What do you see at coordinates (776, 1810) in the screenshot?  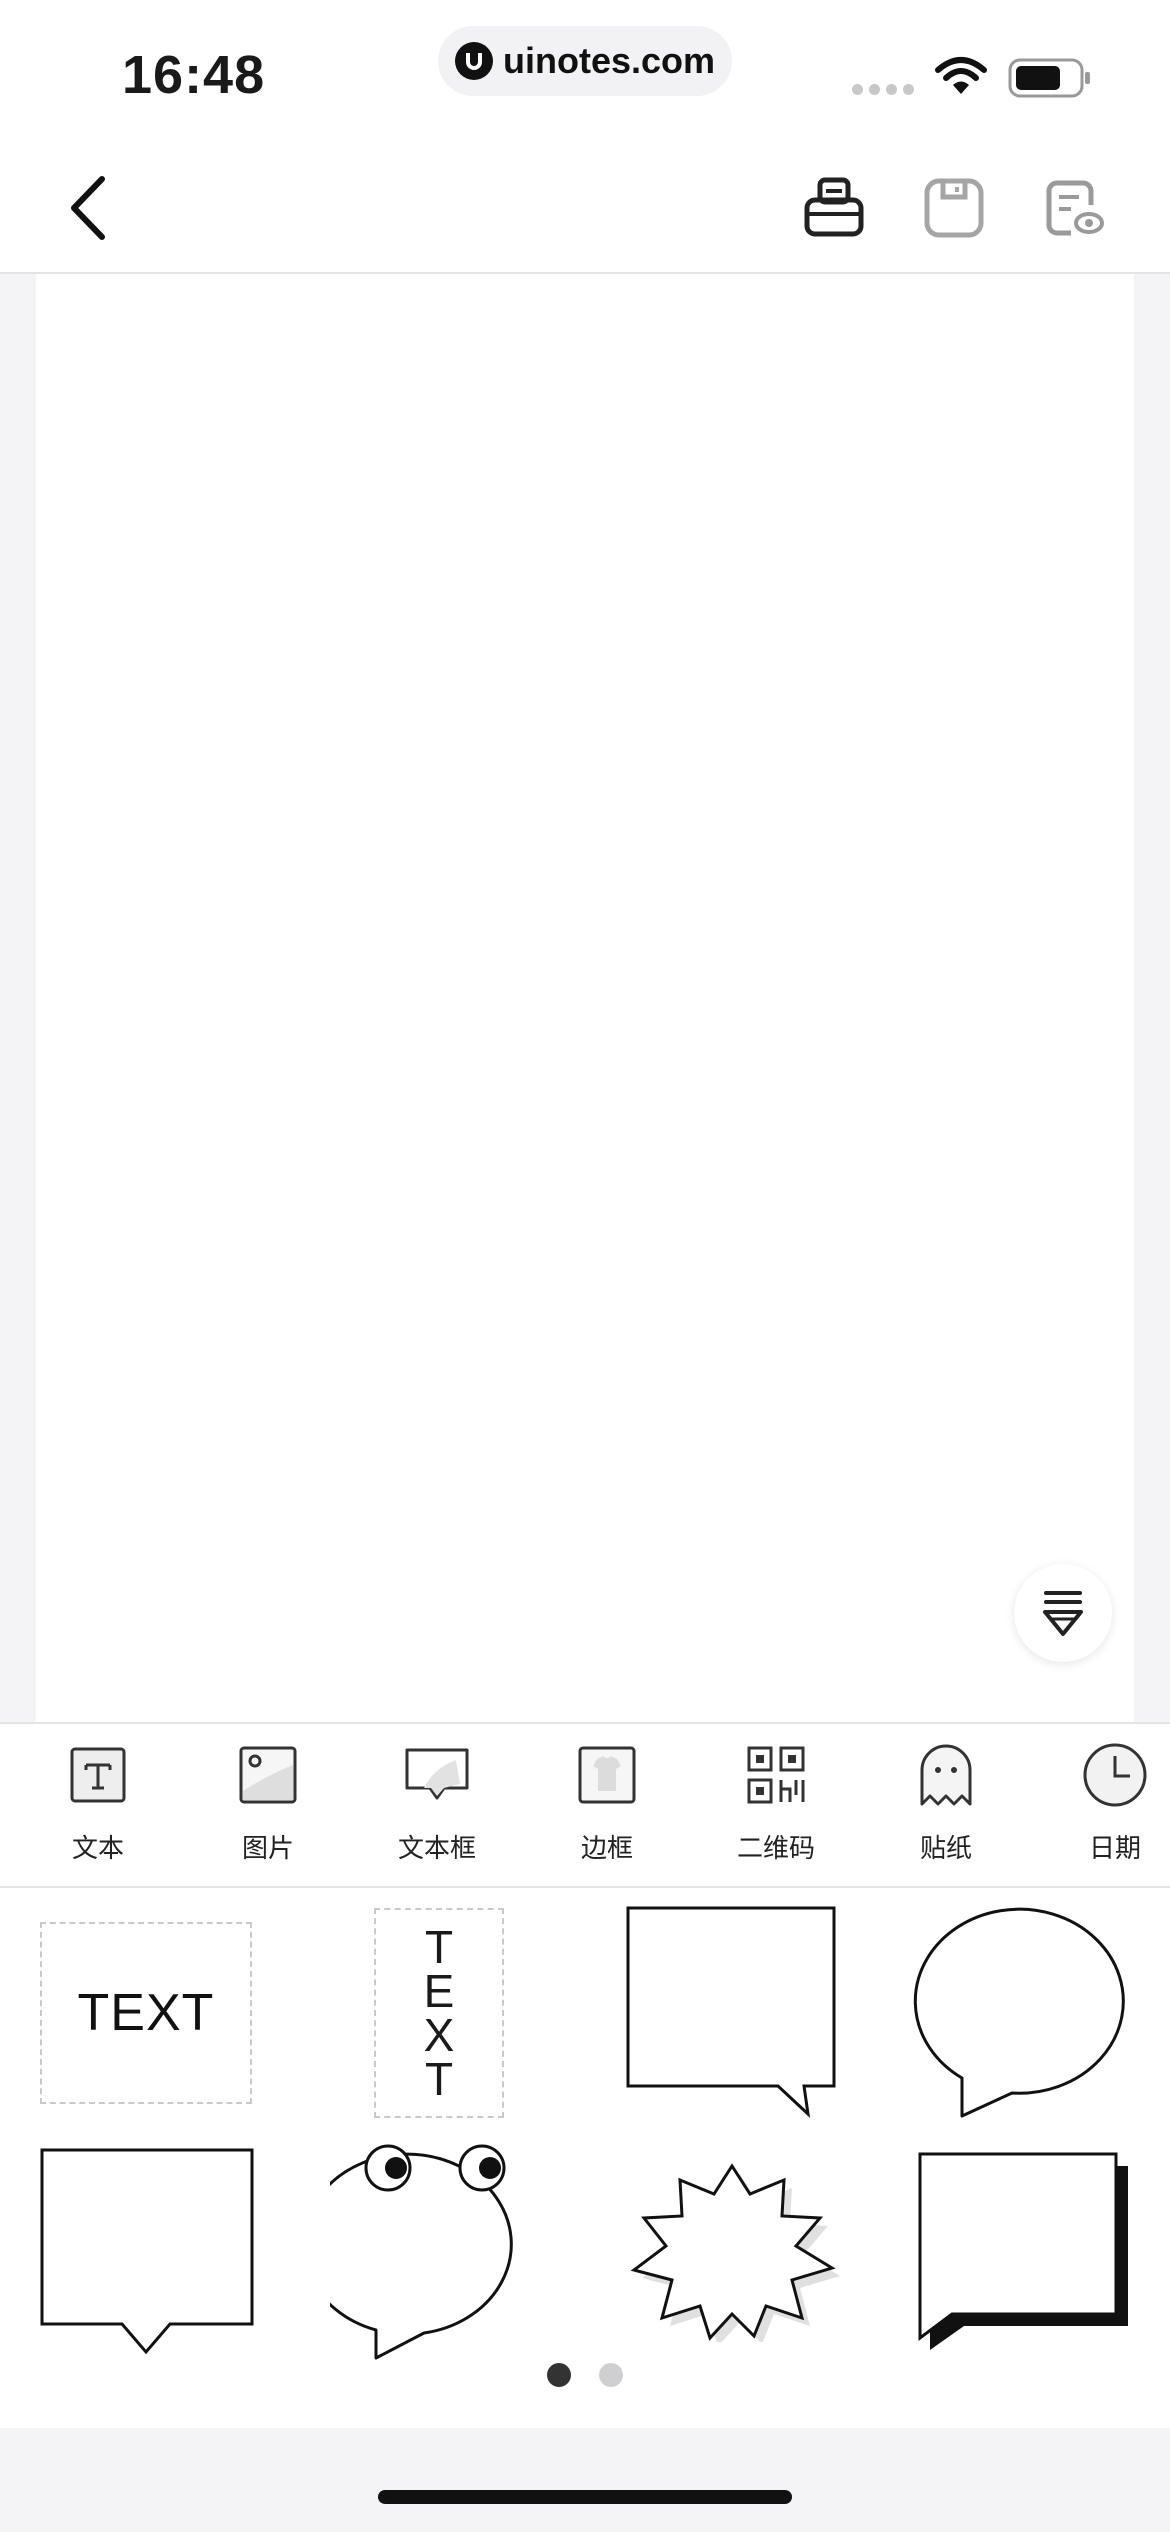 I see `tool-qr-code: 二维码` at bounding box center [776, 1810].